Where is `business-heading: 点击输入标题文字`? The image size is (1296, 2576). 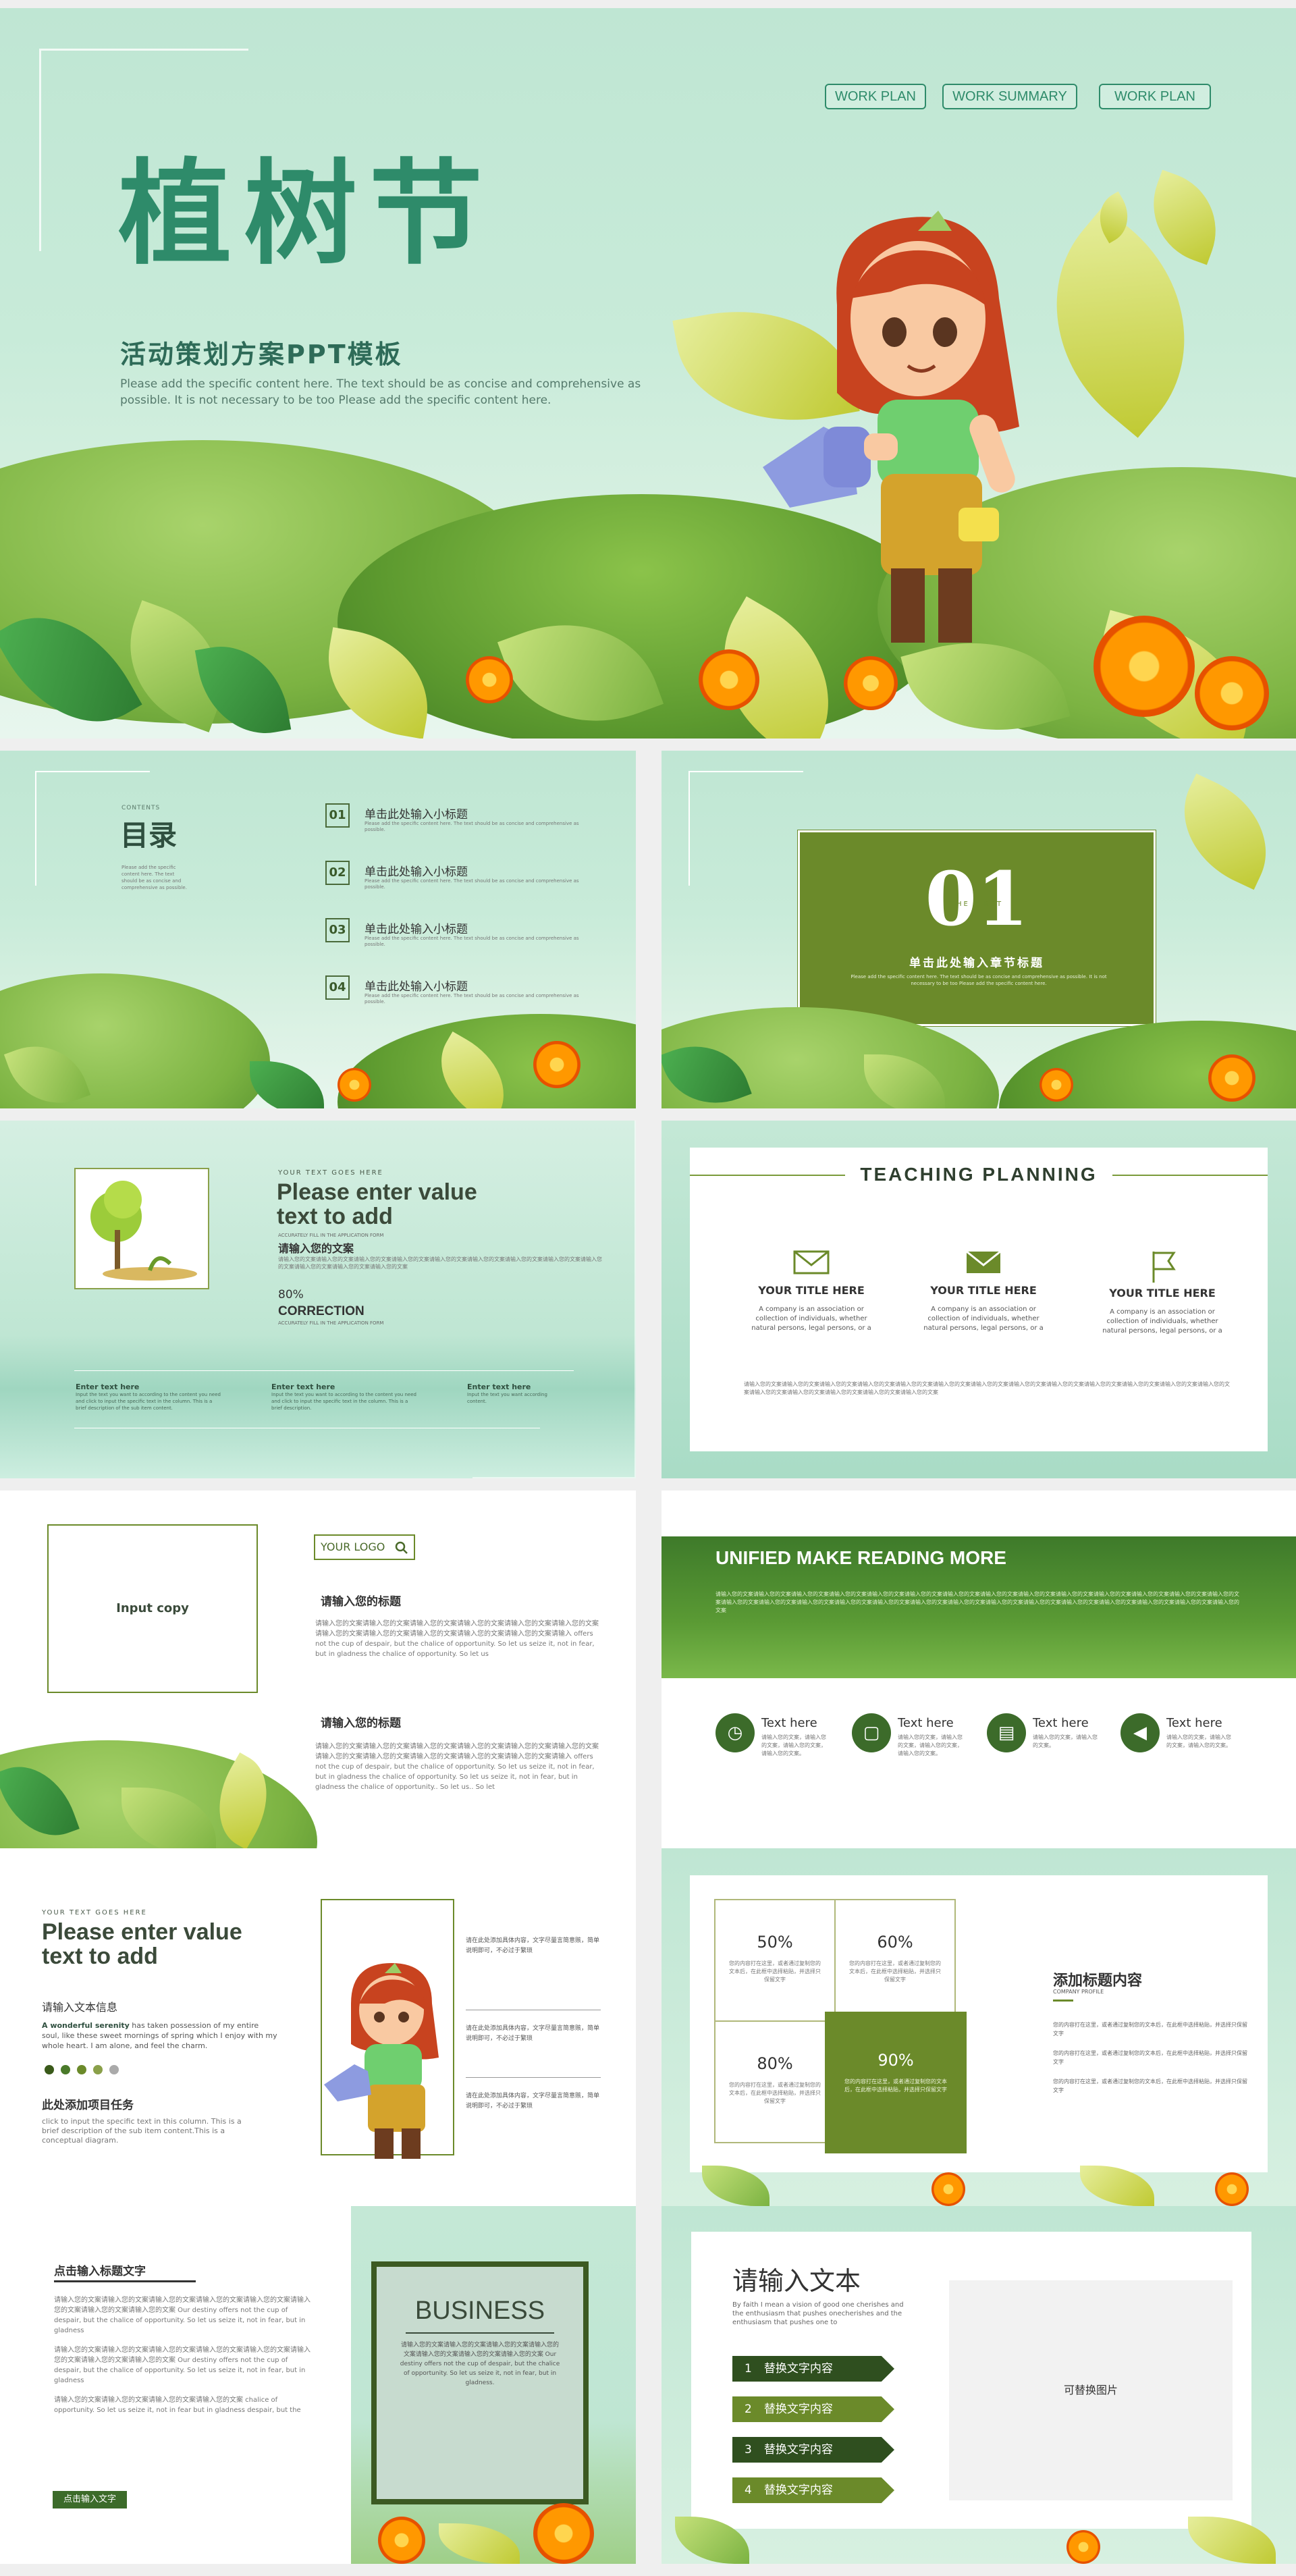 business-heading: 点击输入标题文字 is located at coordinates (100, 2271).